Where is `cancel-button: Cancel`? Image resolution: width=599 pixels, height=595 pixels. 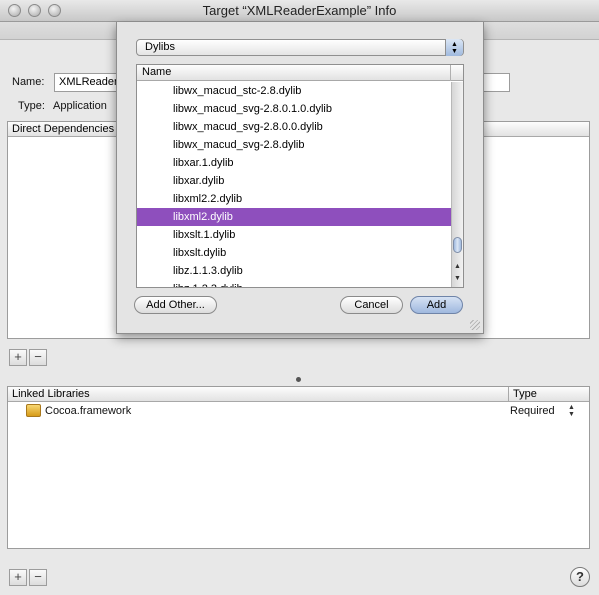
cancel-button: Cancel is located at coordinates (371, 305).